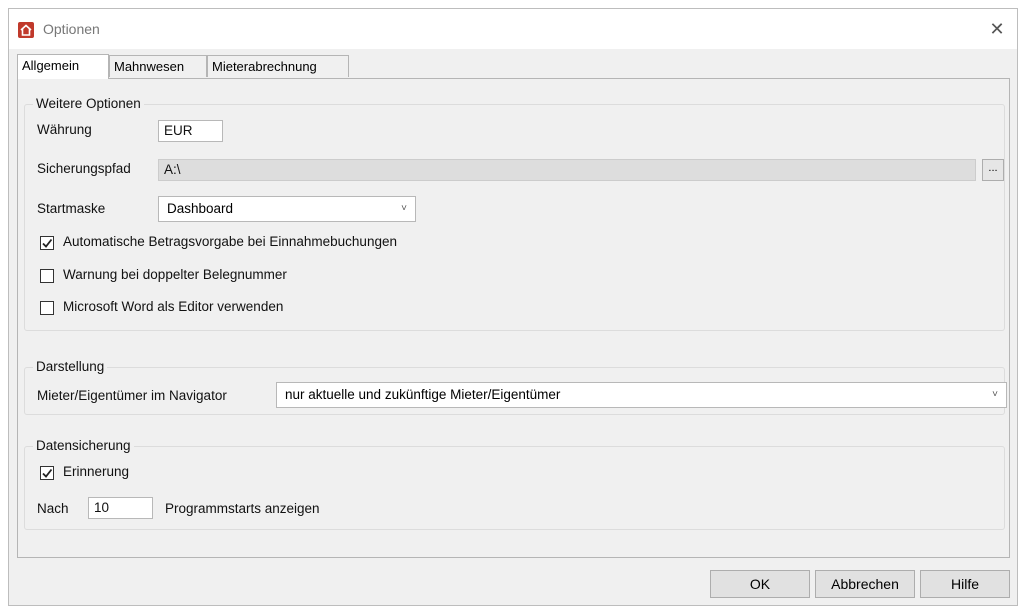  What do you see at coordinates (84, 168) in the screenshot?
I see `sicherungspfad-label: Sicherungspfad` at bounding box center [84, 168].